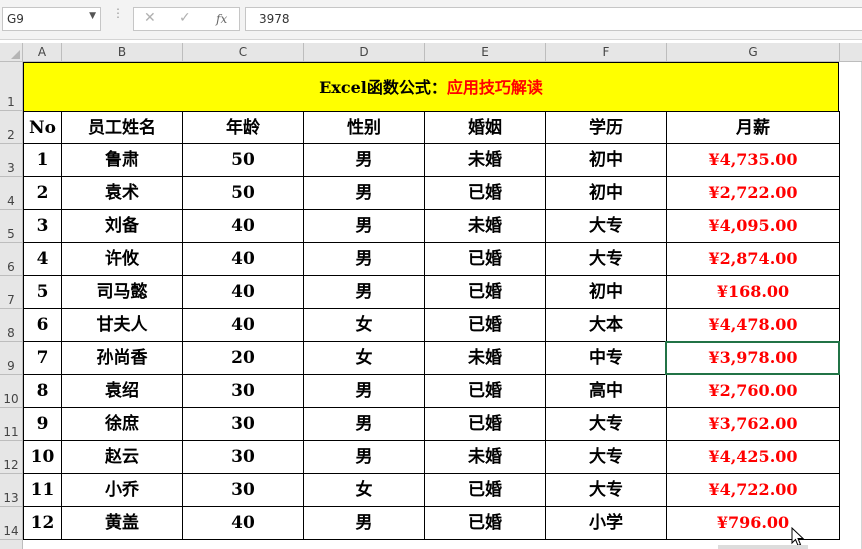  I want to click on cell-education: 中专, so click(606, 358).